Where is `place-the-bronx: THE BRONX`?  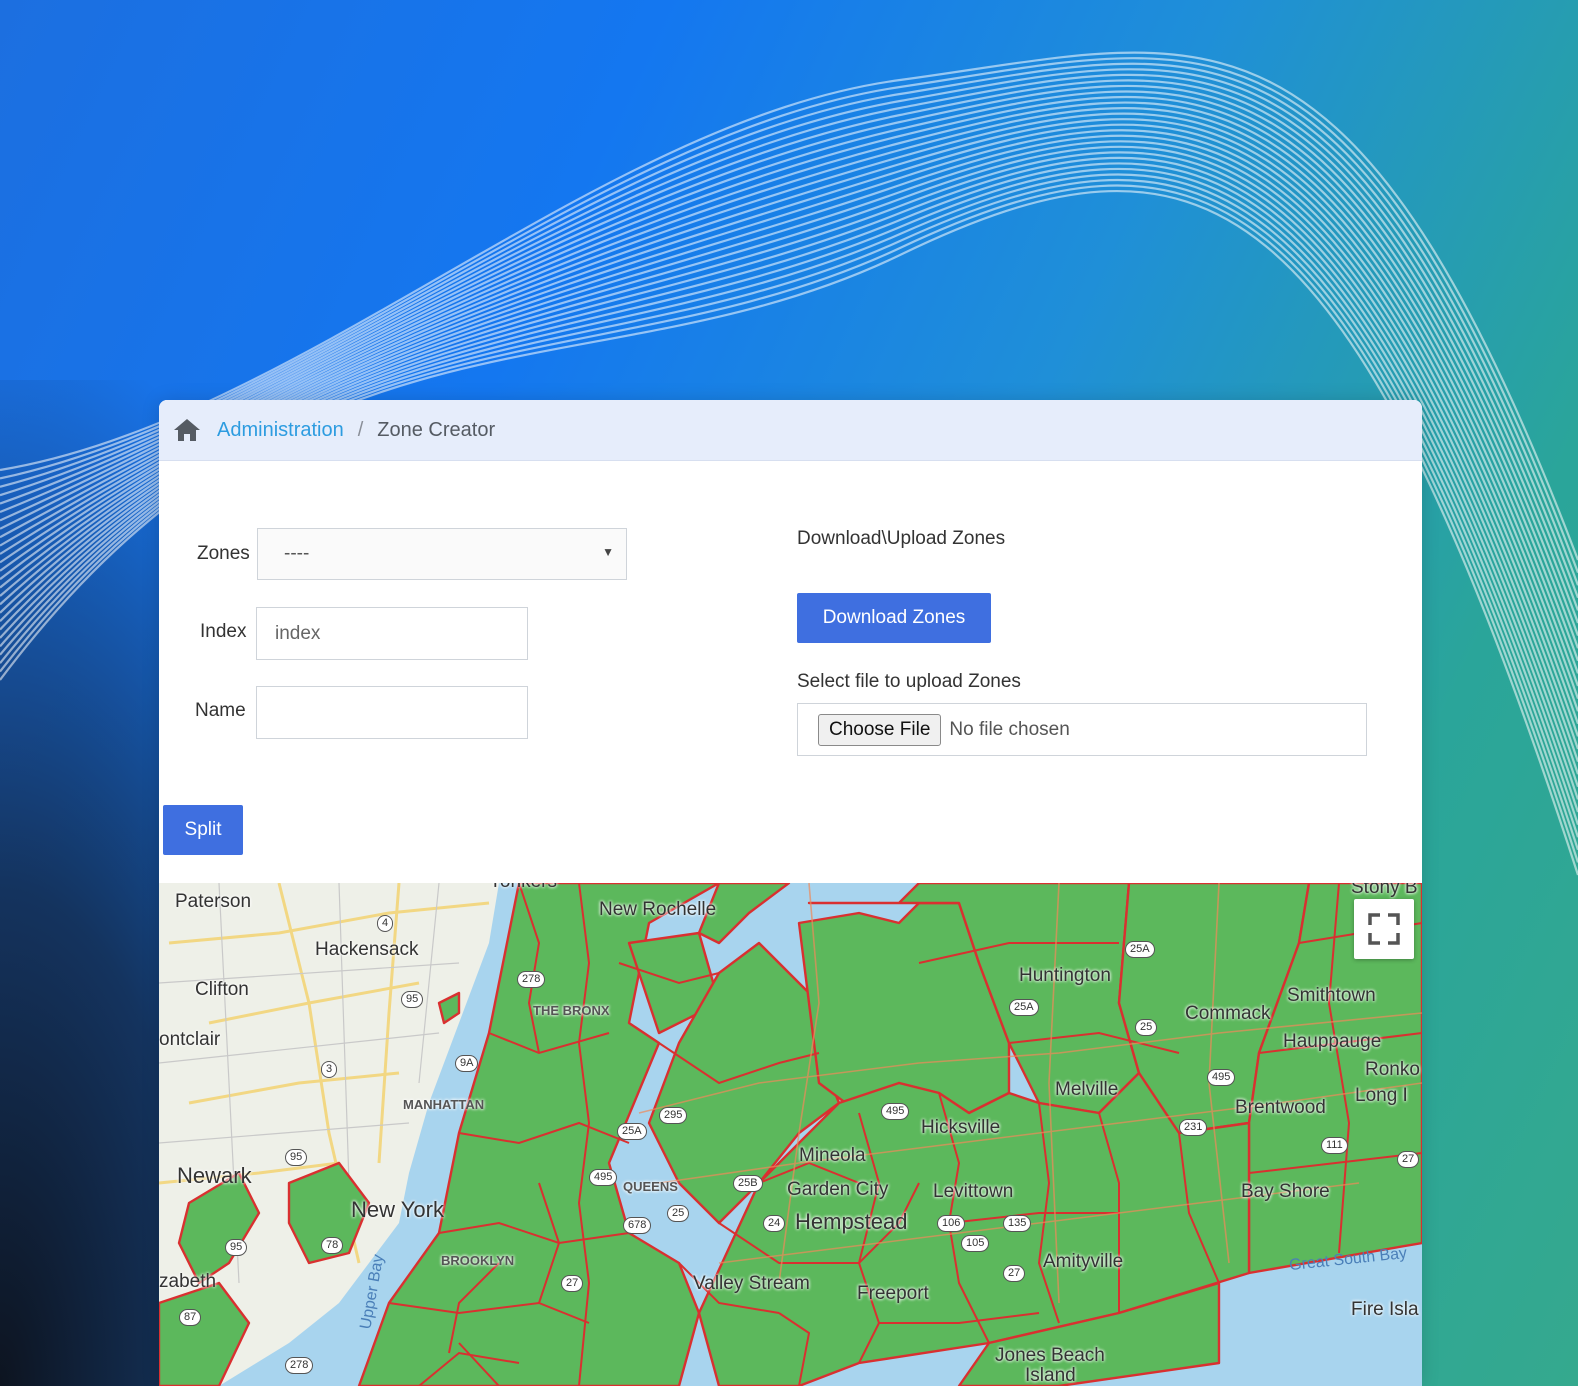 place-the-bronx: THE BRONX is located at coordinates (571, 1010).